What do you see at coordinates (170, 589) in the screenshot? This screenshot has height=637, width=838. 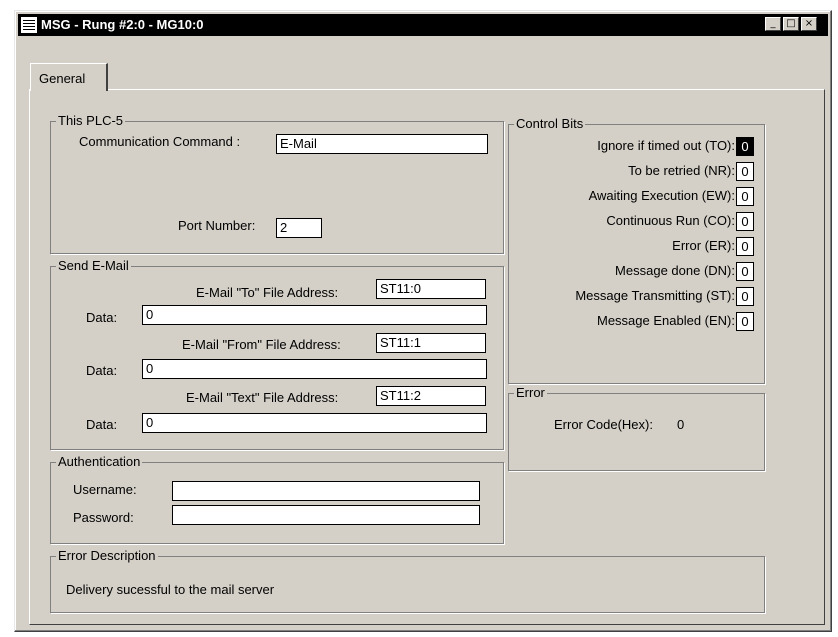 I see `error-description-text: Delivery sucessful to the mail server` at bounding box center [170, 589].